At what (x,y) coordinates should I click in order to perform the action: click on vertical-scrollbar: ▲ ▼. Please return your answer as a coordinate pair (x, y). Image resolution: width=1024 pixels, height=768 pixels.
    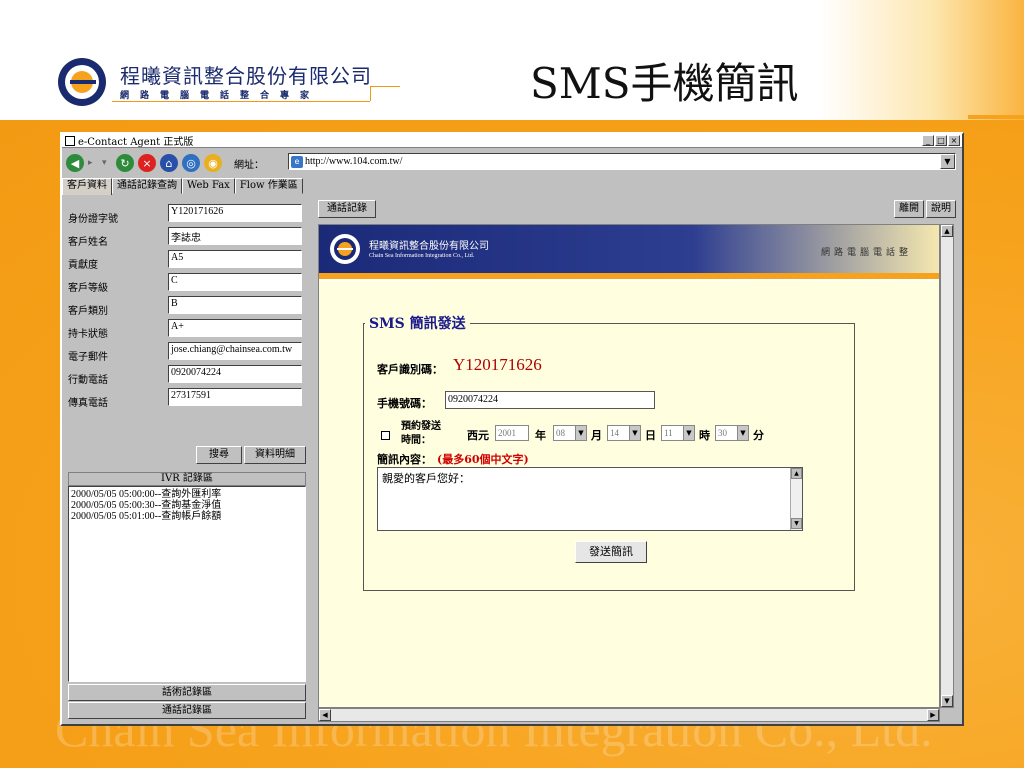
    Looking at the image, I should click on (947, 466).